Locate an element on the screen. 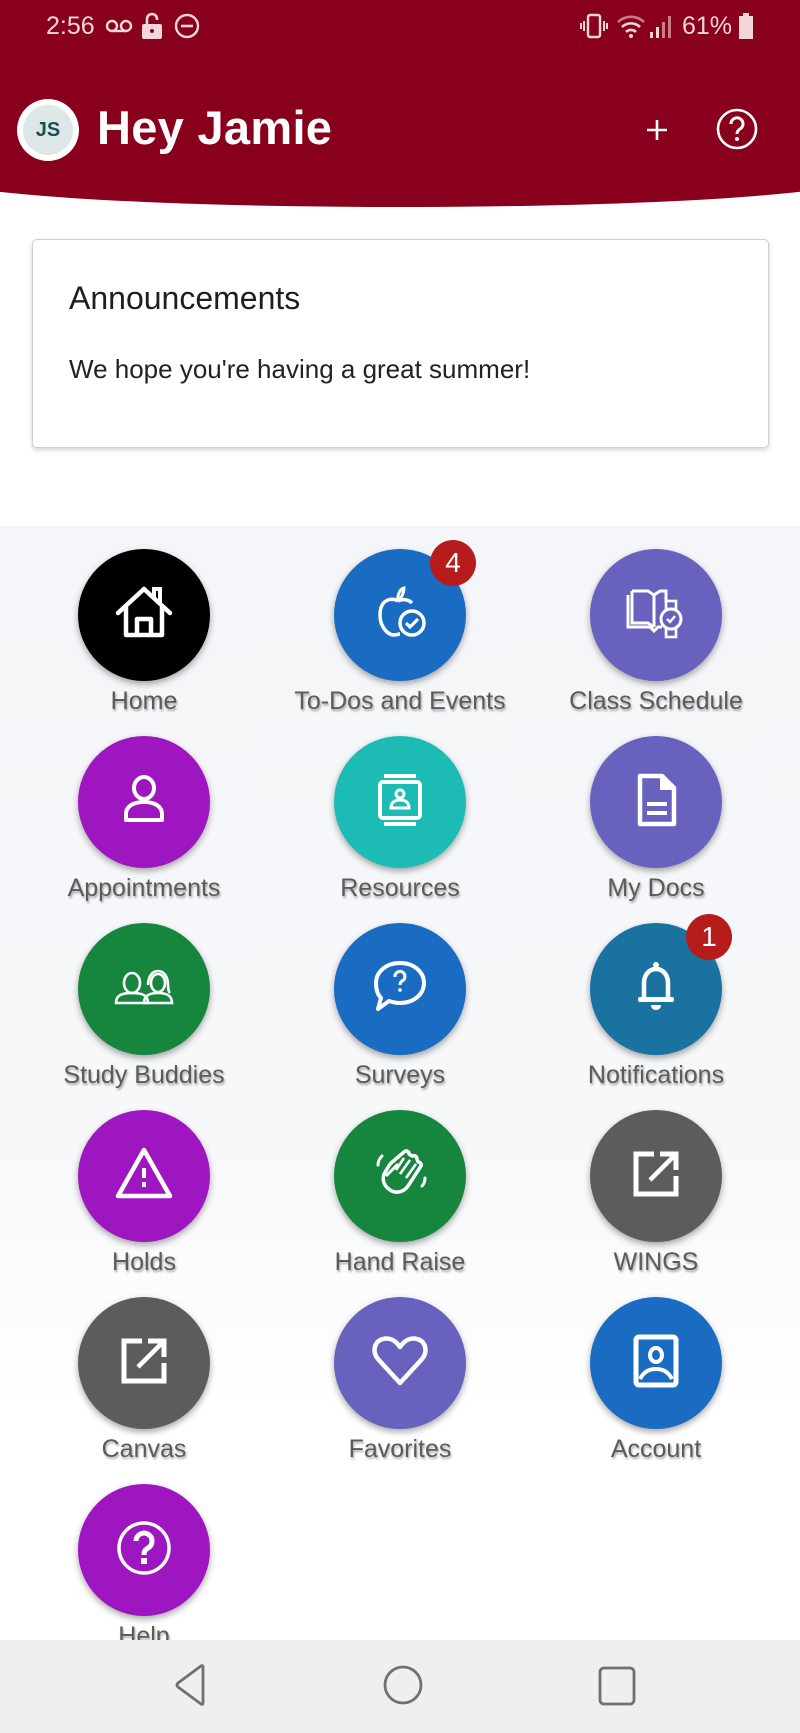 The width and height of the screenshot is (800, 1733). tile-home: Home is located at coordinates (144, 620).